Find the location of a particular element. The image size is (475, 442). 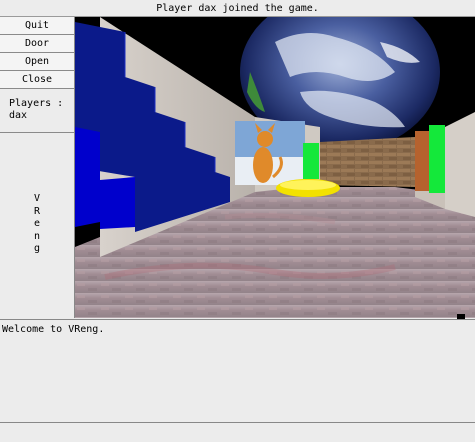

chat-input is located at coordinates (237, 433).